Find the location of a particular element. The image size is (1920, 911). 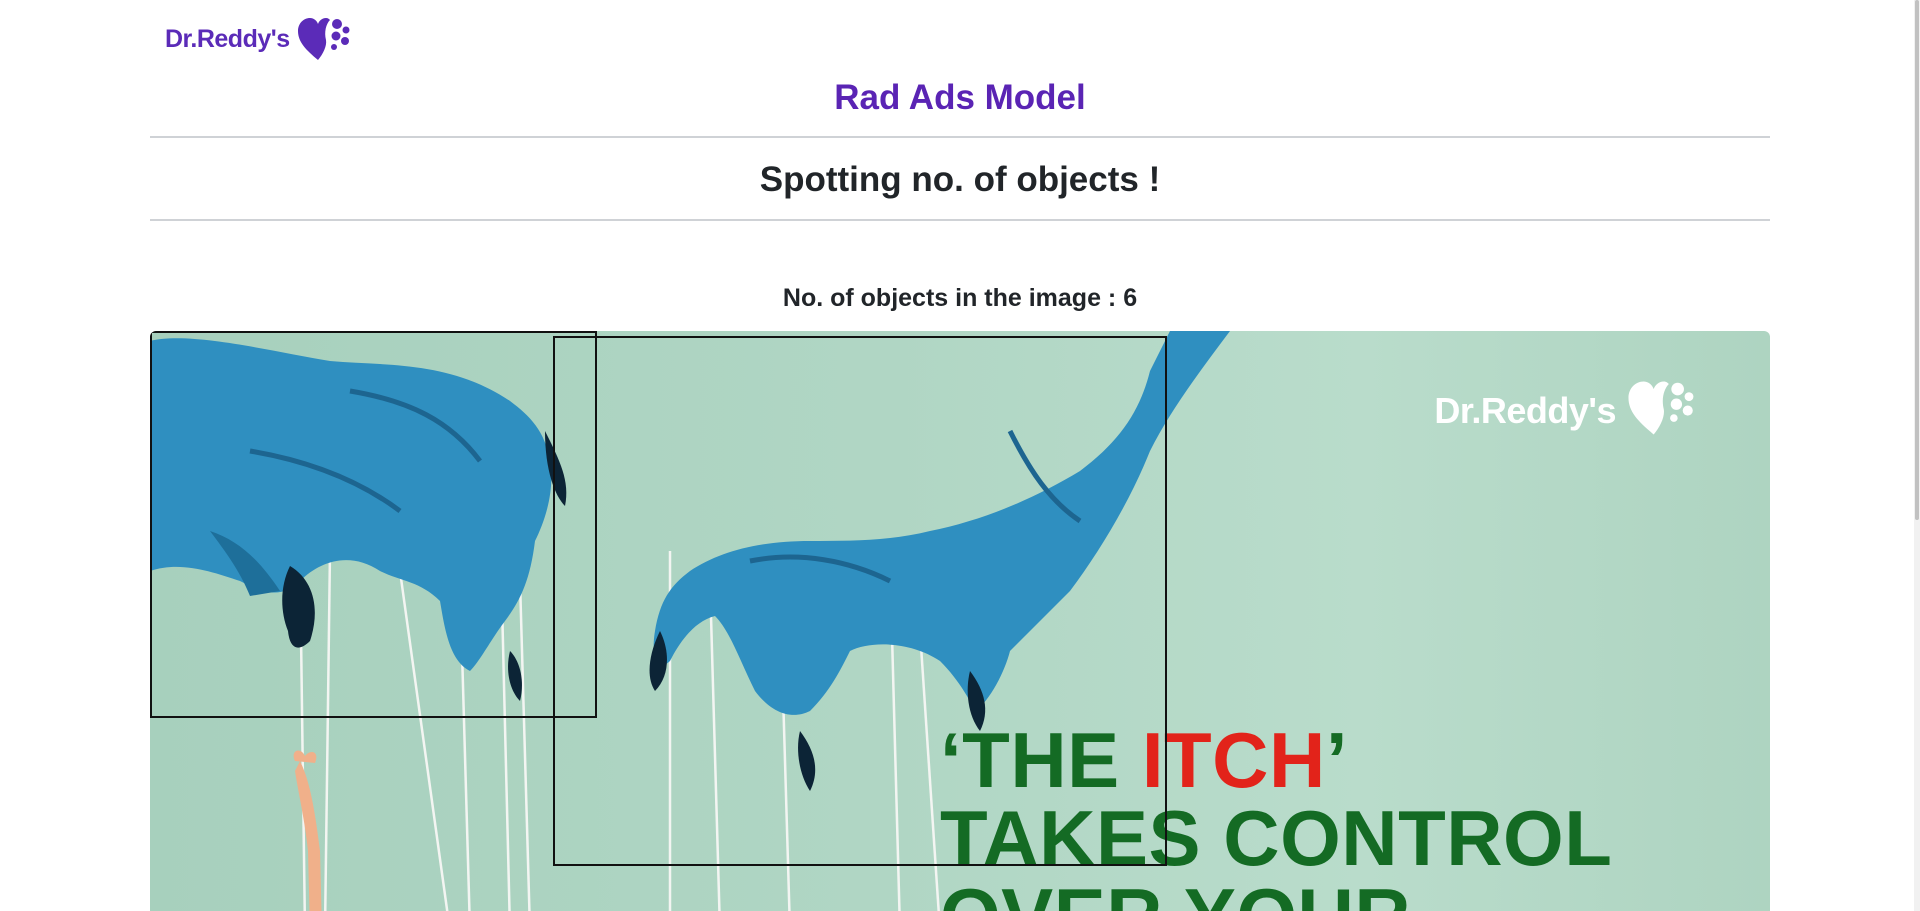

brand-heart-icon is located at coordinates (323, 39).